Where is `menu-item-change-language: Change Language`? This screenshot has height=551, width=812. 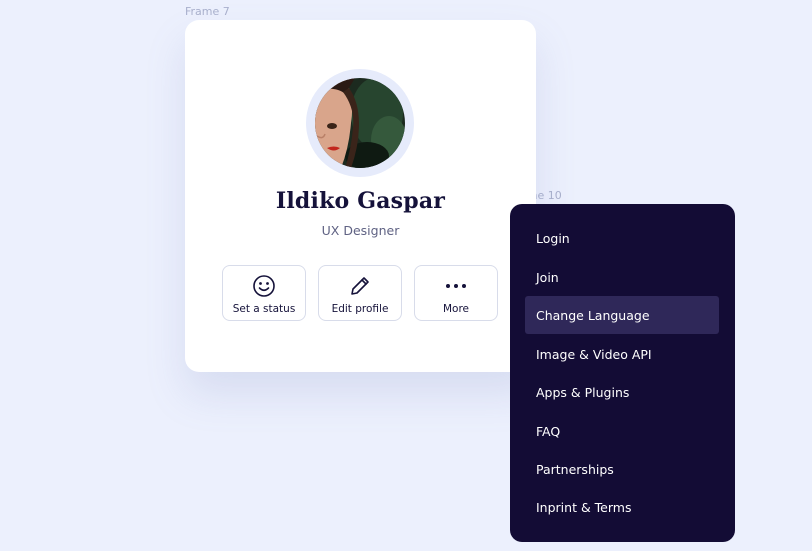
menu-item-change-language: Change Language is located at coordinates (622, 315).